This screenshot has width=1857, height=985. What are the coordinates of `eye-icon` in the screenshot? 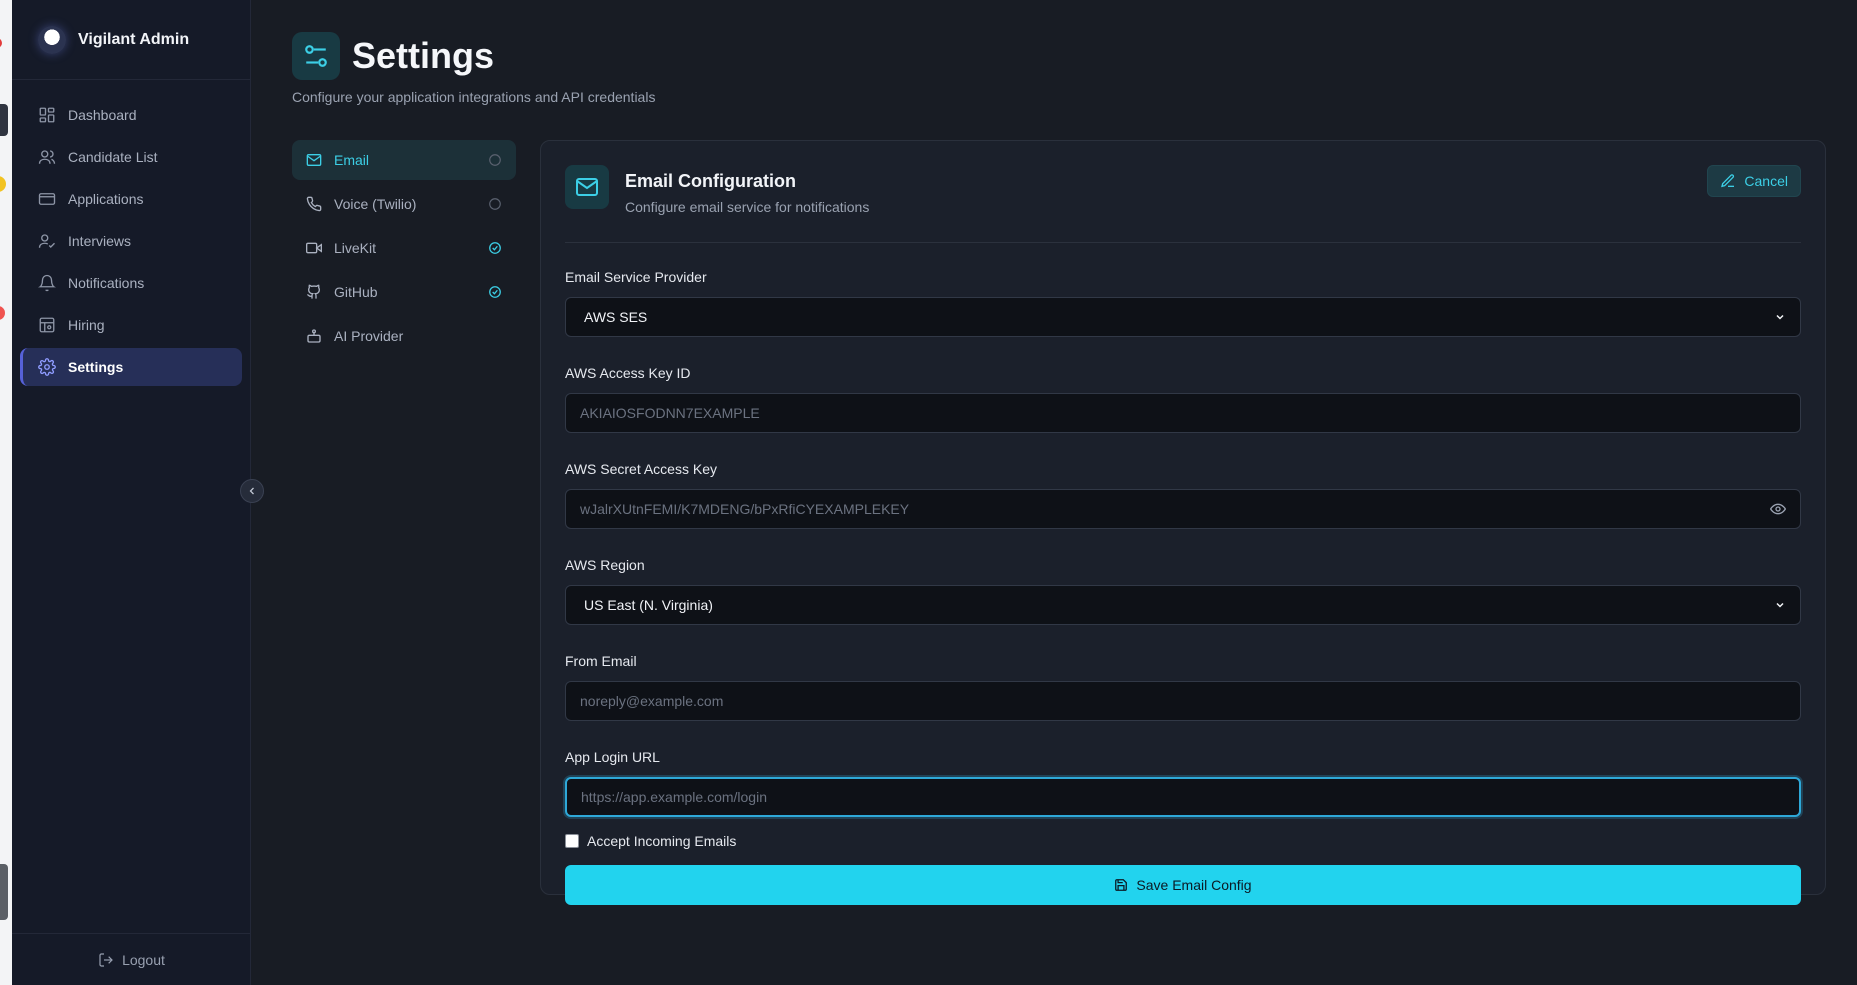 It's located at (1778, 509).